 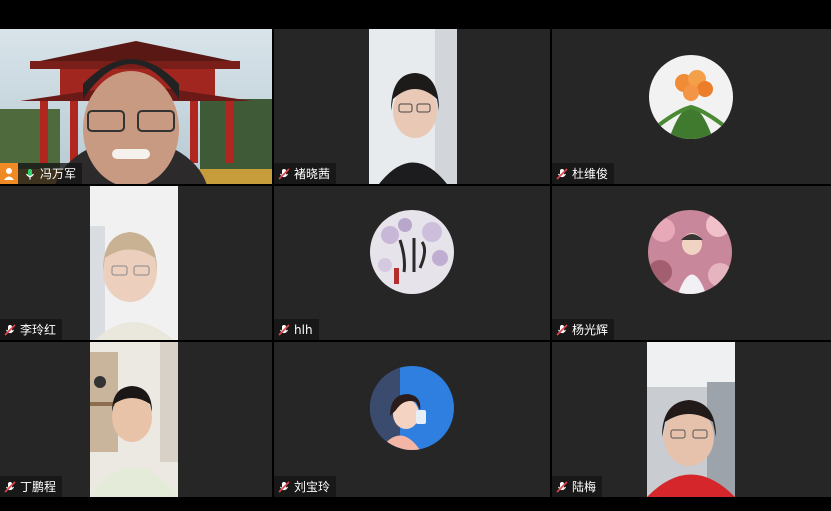 I want to click on participant-tile-8: 陆梅, so click(x=691, y=419).